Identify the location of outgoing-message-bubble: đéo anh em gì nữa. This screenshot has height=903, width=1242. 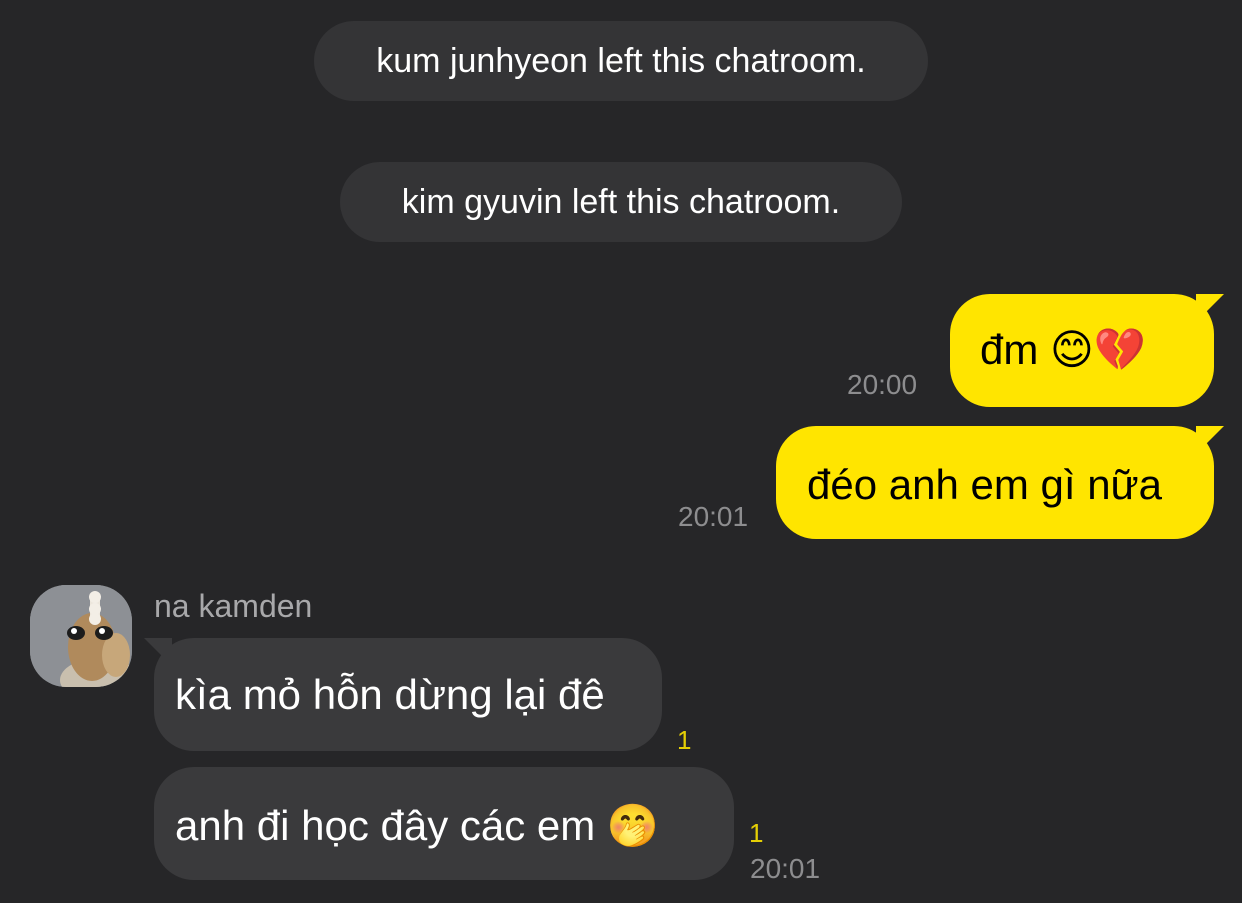
(1000, 482).